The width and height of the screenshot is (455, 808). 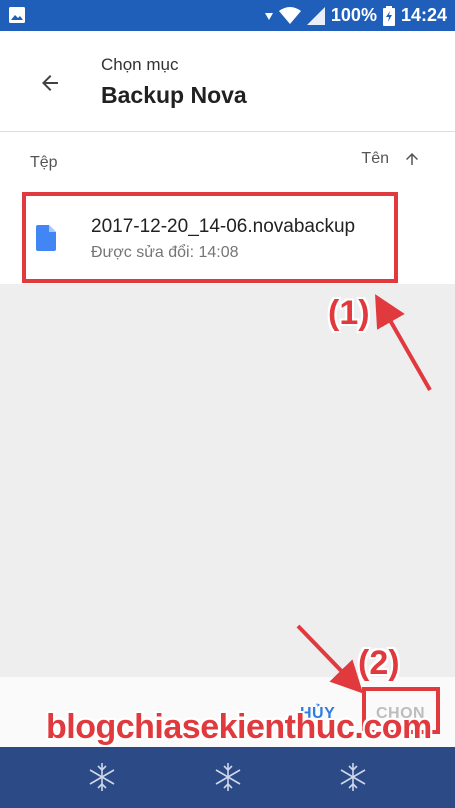 What do you see at coordinates (227, 162) in the screenshot?
I see `column-header: Tệp Tên` at bounding box center [227, 162].